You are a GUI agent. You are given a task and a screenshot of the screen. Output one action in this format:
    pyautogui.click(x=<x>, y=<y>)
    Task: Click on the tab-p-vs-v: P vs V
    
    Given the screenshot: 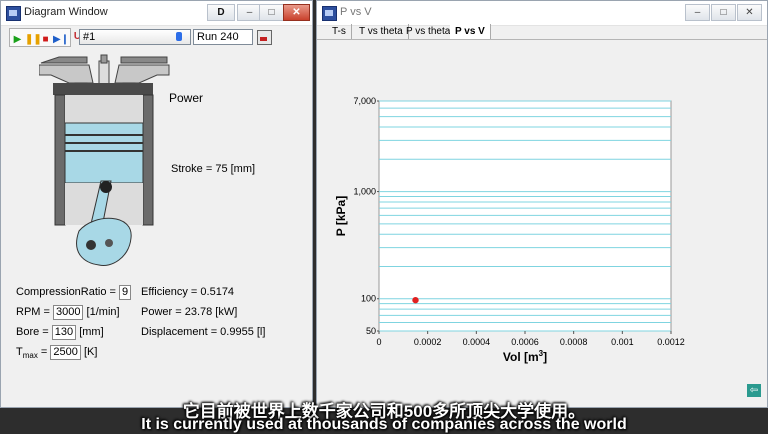 What is the action you would take?
    pyautogui.click(x=470, y=31)
    